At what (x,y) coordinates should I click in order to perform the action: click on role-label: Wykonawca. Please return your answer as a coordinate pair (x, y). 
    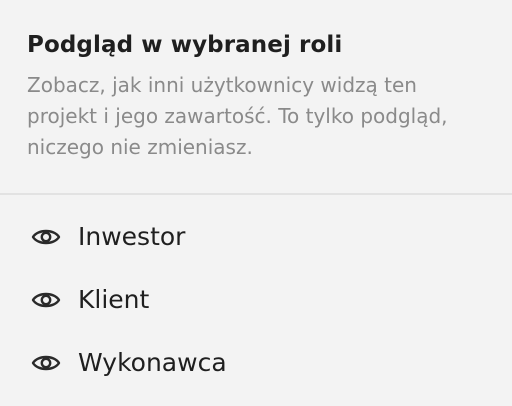
    Looking at the image, I should click on (152, 362).